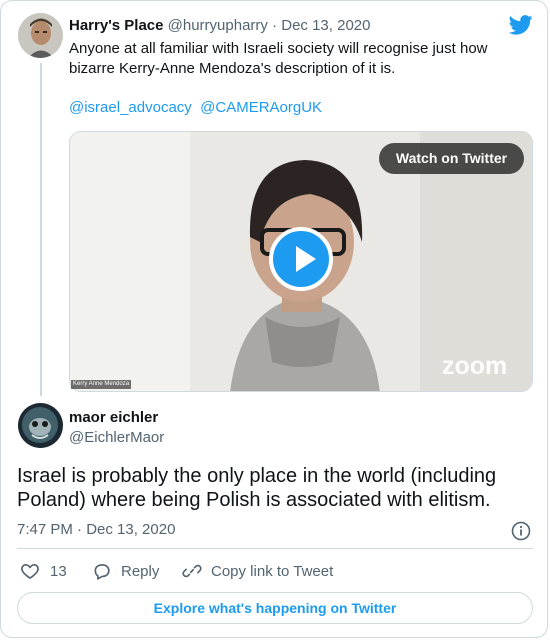  Describe the element at coordinates (195, 107) in the screenshot. I see `tweet1-mentions: @israel_advocacy @CAMERAorgUK` at that location.